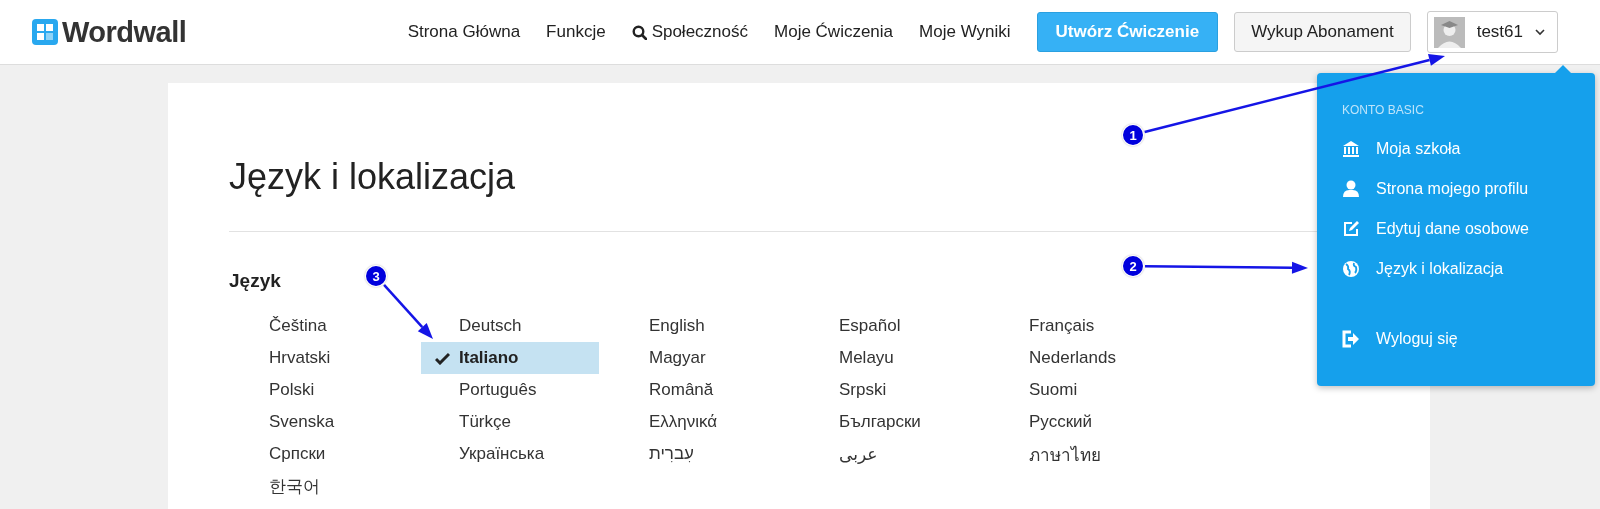 The width and height of the screenshot is (1600, 509). Describe the element at coordinates (1351, 149) in the screenshot. I see `bank-icon` at that location.